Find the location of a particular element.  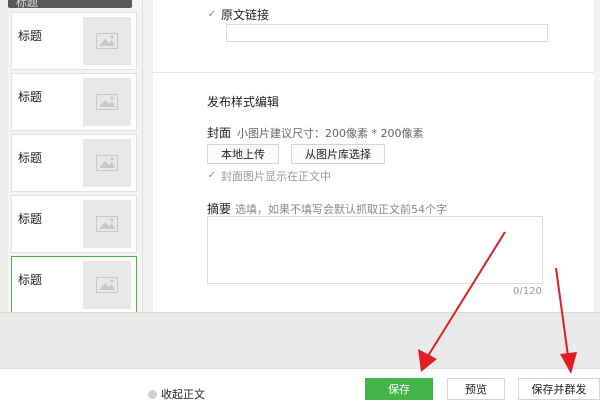

original-link-input is located at coordinates (387, 33).